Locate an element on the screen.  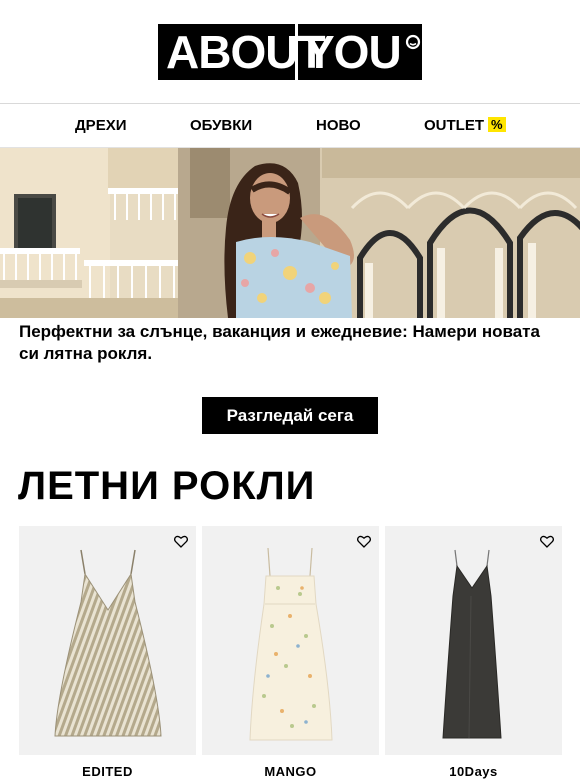
header: ABOUT YOU is located at coordinates (290, 52).